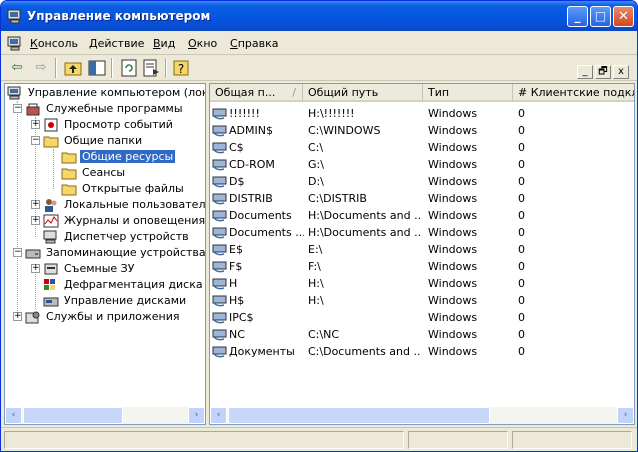 The image size is (638, 452). I want to click on table-row: NC C:\NC Windows 0, so click(422, 334).